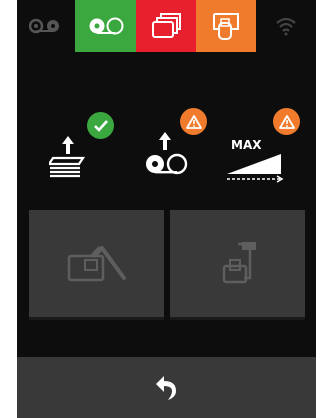 The image size is (333, 418). What do you see at coordinates (167, 153) in the screenshot?
I see `ribbon-load-icon` at bounding box center [167, 153].